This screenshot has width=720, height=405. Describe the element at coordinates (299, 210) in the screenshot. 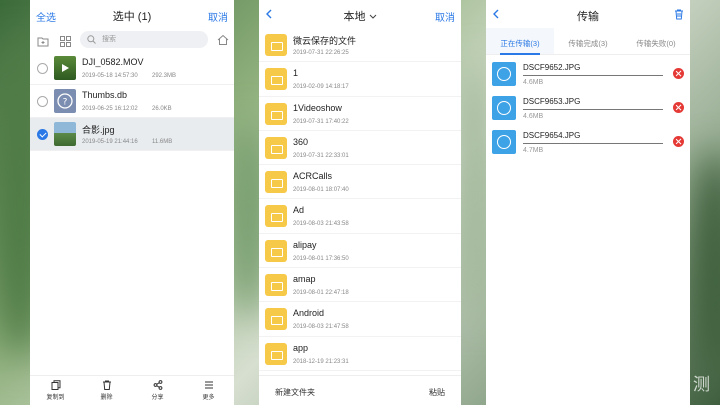

I see `folder-name: Ad` at that location.